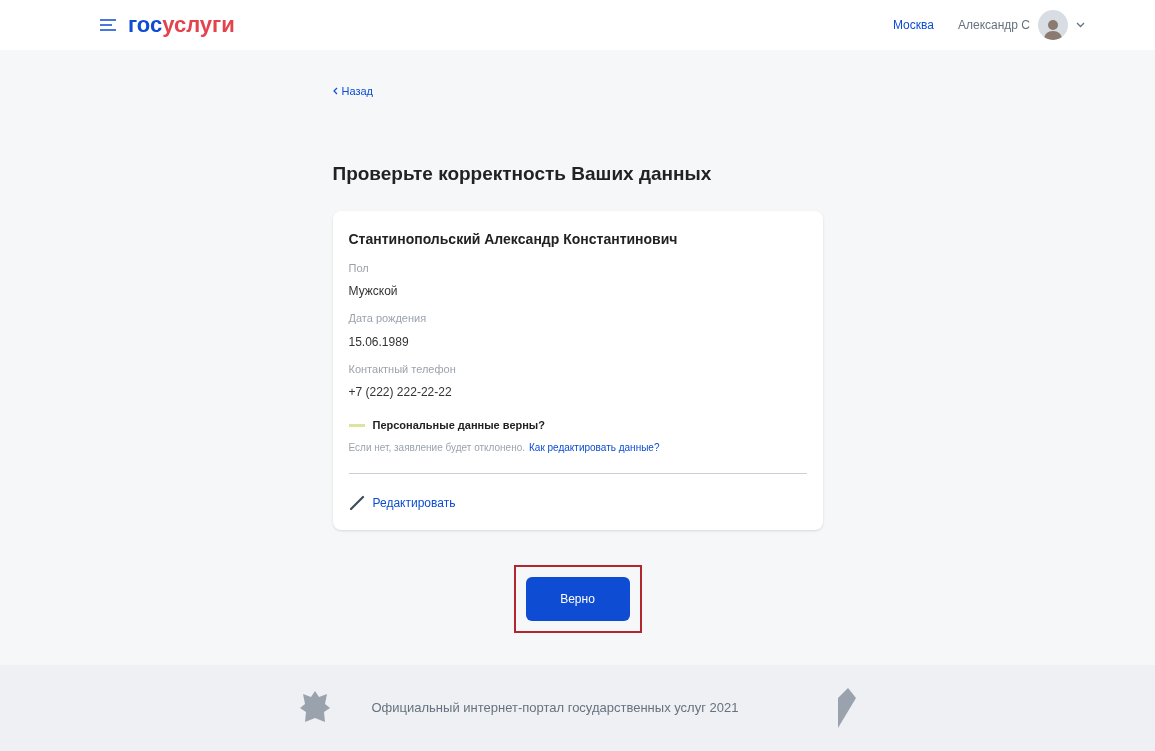 The height and width of the screenshot is (751, 1155). I want to click on page-title: Проверьте корректность Ваших данных, so click(522, 174).